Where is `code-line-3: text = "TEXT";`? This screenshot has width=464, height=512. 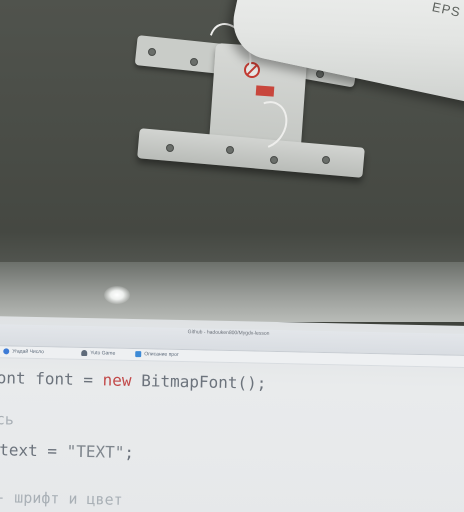 code-line-3: text = "TEXT"; is located at coordinates (67, 451).